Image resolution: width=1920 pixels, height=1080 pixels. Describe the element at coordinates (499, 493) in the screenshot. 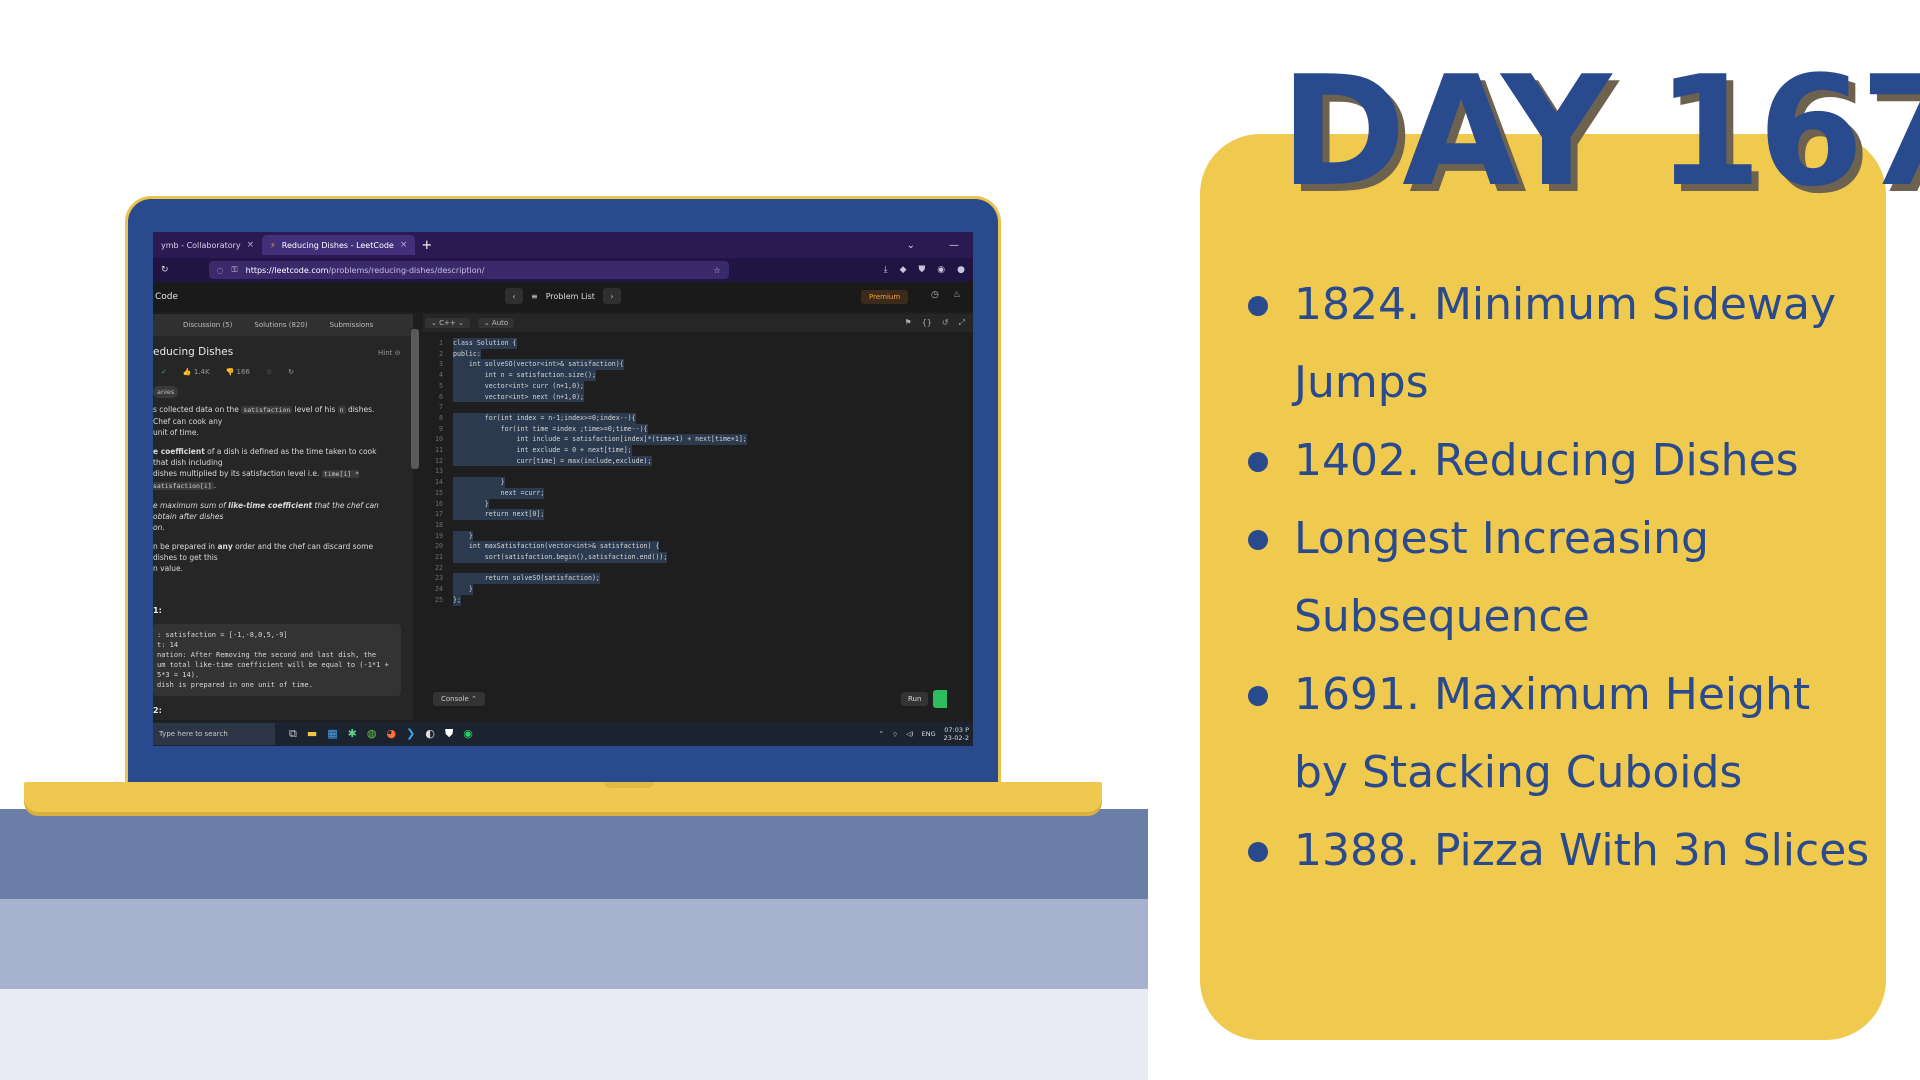

I see `code-line: next =curr;` at that location.